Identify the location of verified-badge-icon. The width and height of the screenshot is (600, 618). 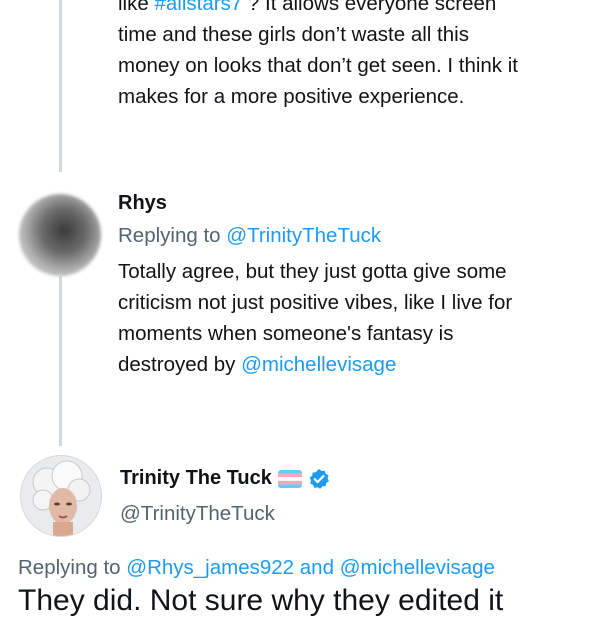
(319, 479).